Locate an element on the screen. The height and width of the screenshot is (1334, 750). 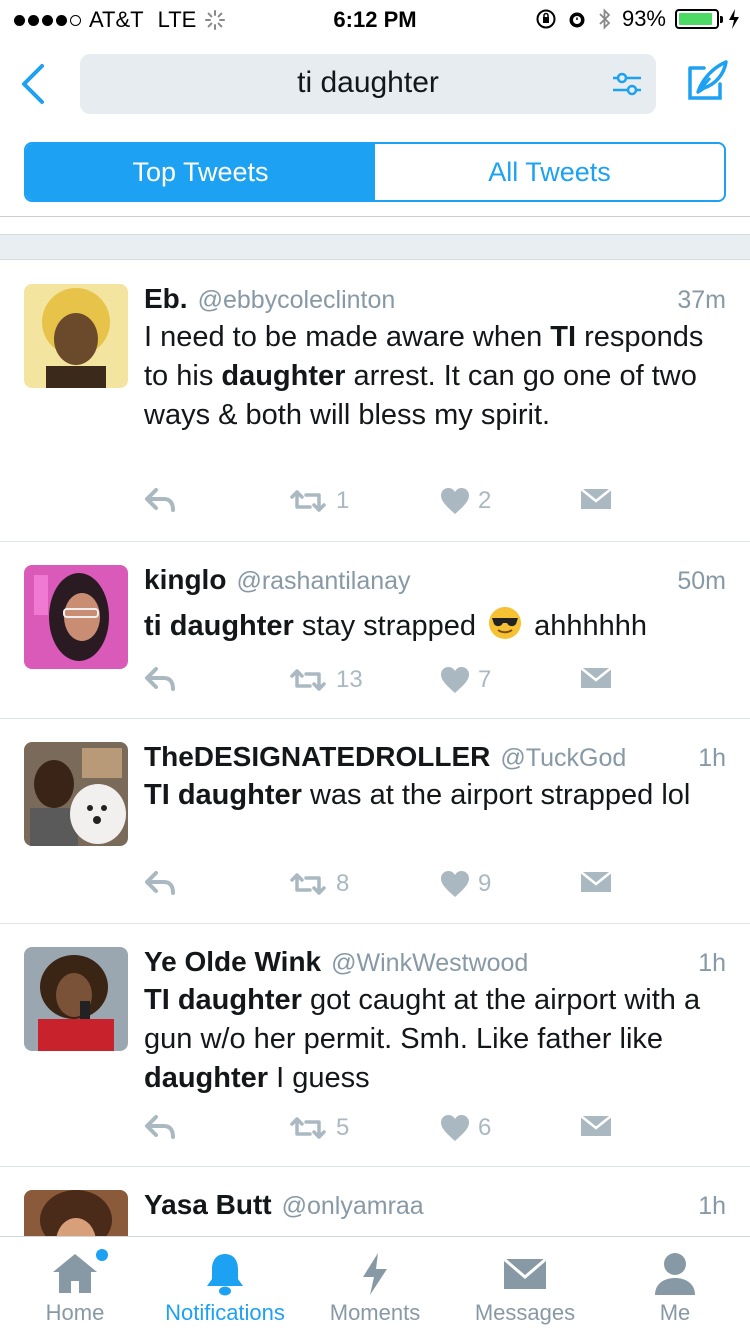
tweet-header: TheDESIGNATEDROLLER @TuckGod 1h is located at coordinates (435, 757).